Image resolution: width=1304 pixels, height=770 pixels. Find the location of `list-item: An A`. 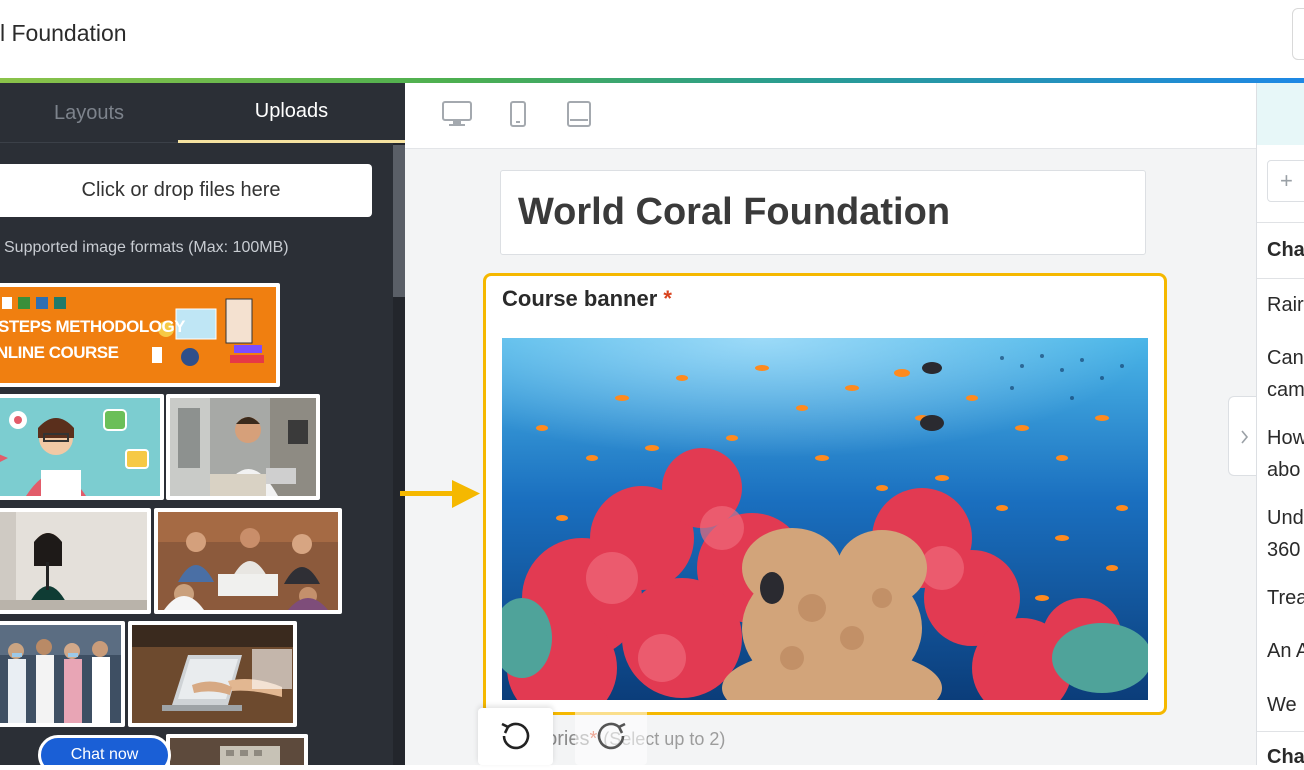

list-item: An A is located at coordinates (1285, 651).